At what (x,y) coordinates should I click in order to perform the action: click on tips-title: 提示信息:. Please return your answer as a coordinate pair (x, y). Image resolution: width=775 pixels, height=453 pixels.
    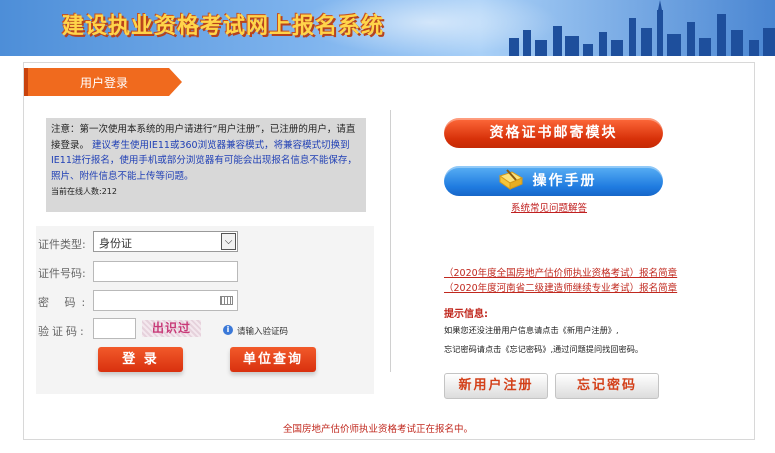
    Looking at the image, I should click on (466, 314).